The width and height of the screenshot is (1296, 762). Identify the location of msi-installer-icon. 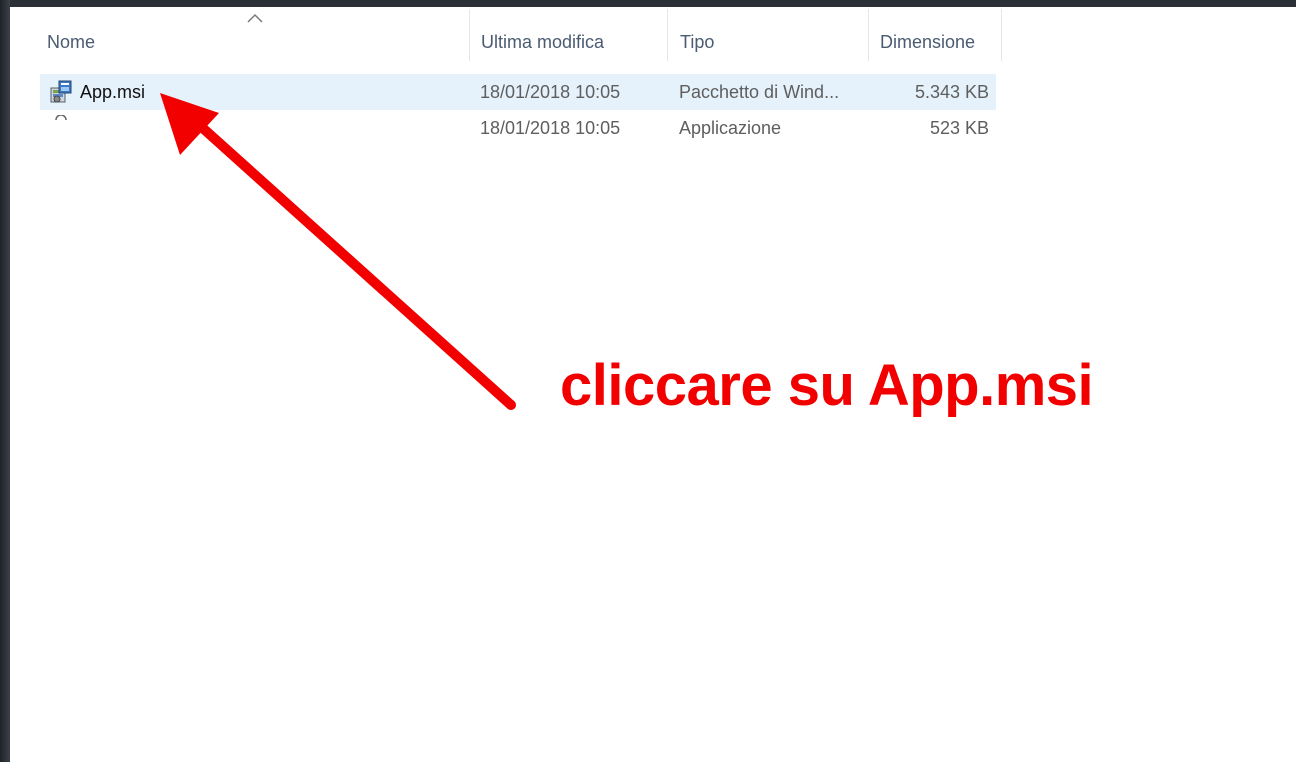
(61, 91).